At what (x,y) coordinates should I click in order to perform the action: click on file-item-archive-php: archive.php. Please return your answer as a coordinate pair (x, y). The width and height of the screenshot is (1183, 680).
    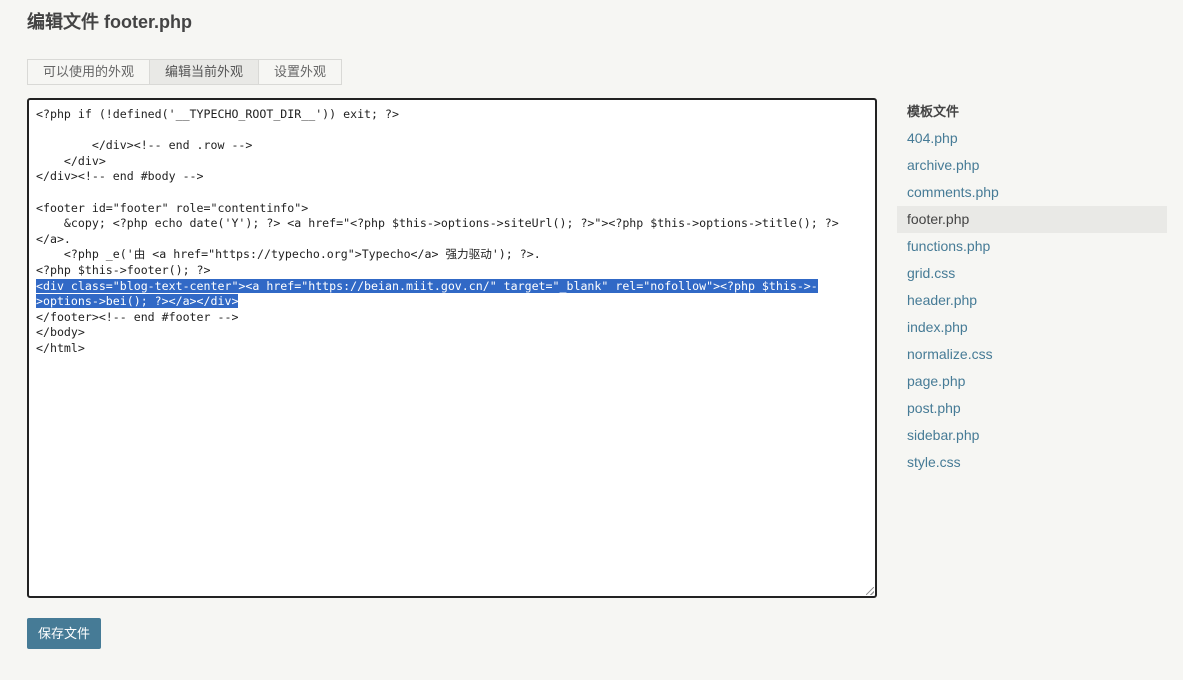
    Looking at the image, I should click on (1032, 165).